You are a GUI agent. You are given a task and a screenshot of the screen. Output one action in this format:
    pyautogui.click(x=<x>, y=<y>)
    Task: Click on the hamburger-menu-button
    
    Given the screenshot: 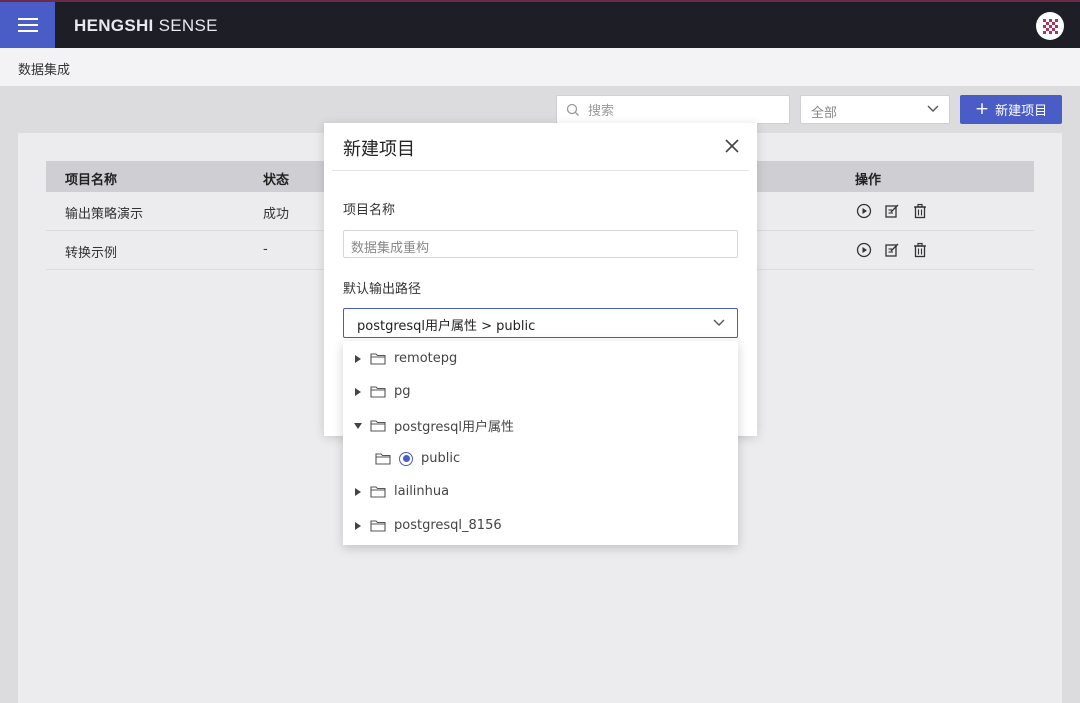 What is the action you would take?
    pyautogui.click(x=27, y=25)
    